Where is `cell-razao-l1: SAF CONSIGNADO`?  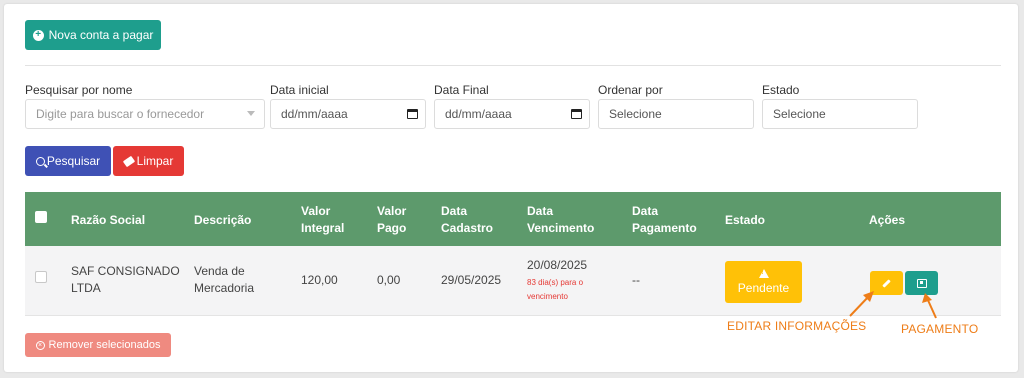 cell-razao-l1: SAF CONSIGNADO is located at coordinates (125, 271).